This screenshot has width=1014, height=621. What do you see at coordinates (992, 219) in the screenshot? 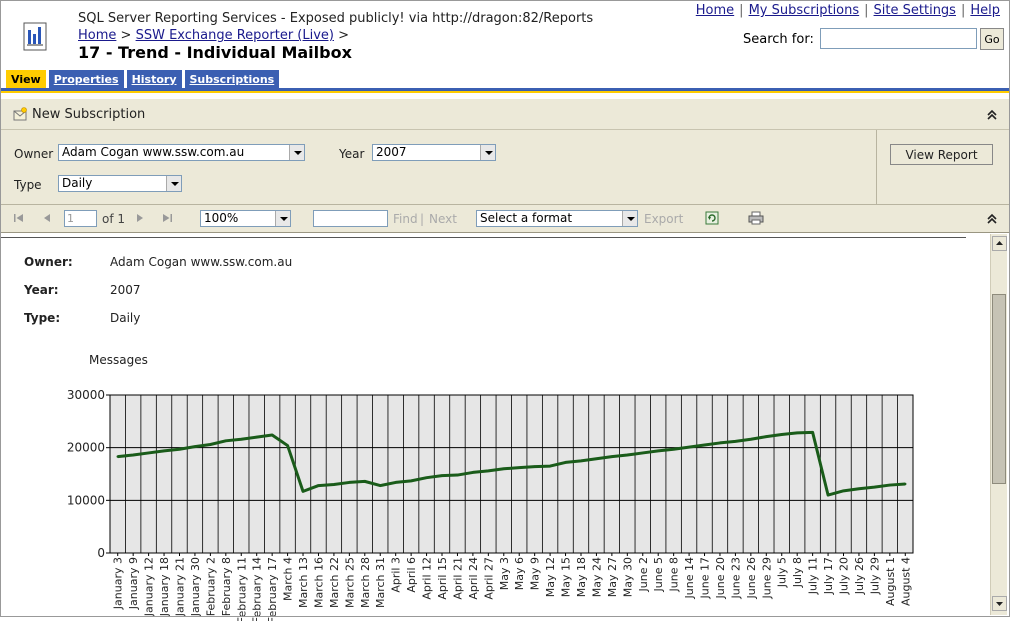
I see `collapse-toolbar-chevron-icon` at bounding box center [992, 219].